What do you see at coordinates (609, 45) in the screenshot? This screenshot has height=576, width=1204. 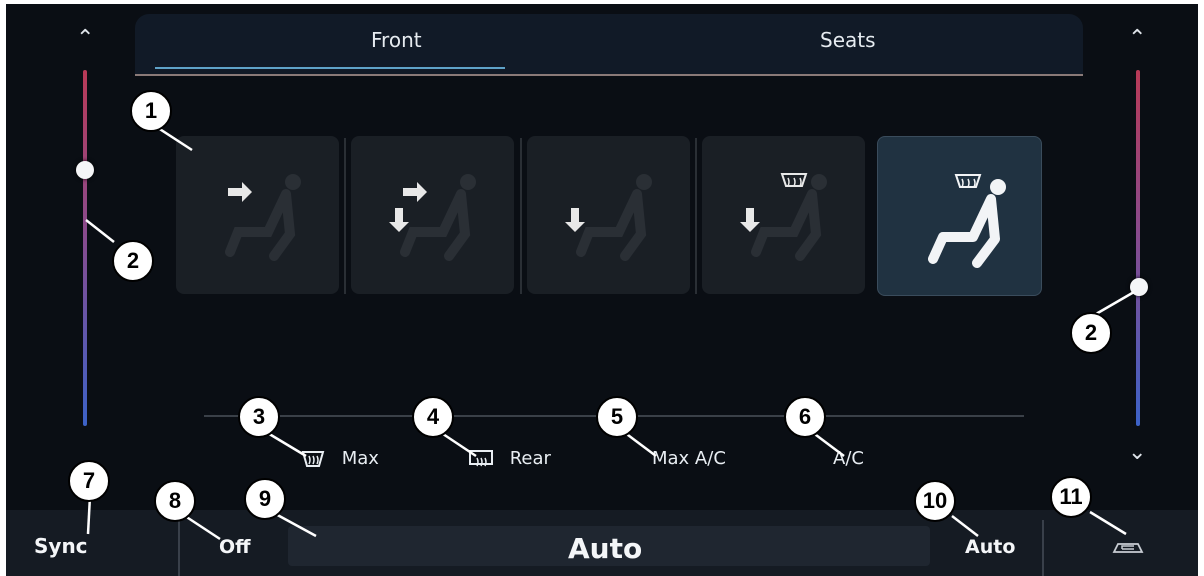 I see `tab-bar: Front Seats` at bounding box center [609, 45].